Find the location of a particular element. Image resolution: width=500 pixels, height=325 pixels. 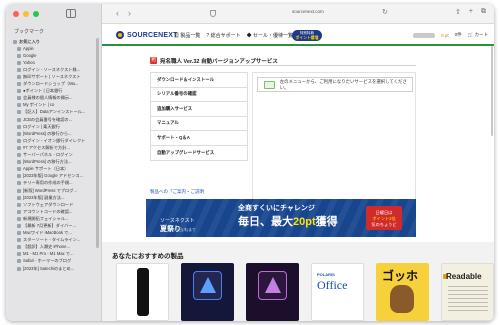

product-card-affinity-photo is located at coordinates (272, 292).